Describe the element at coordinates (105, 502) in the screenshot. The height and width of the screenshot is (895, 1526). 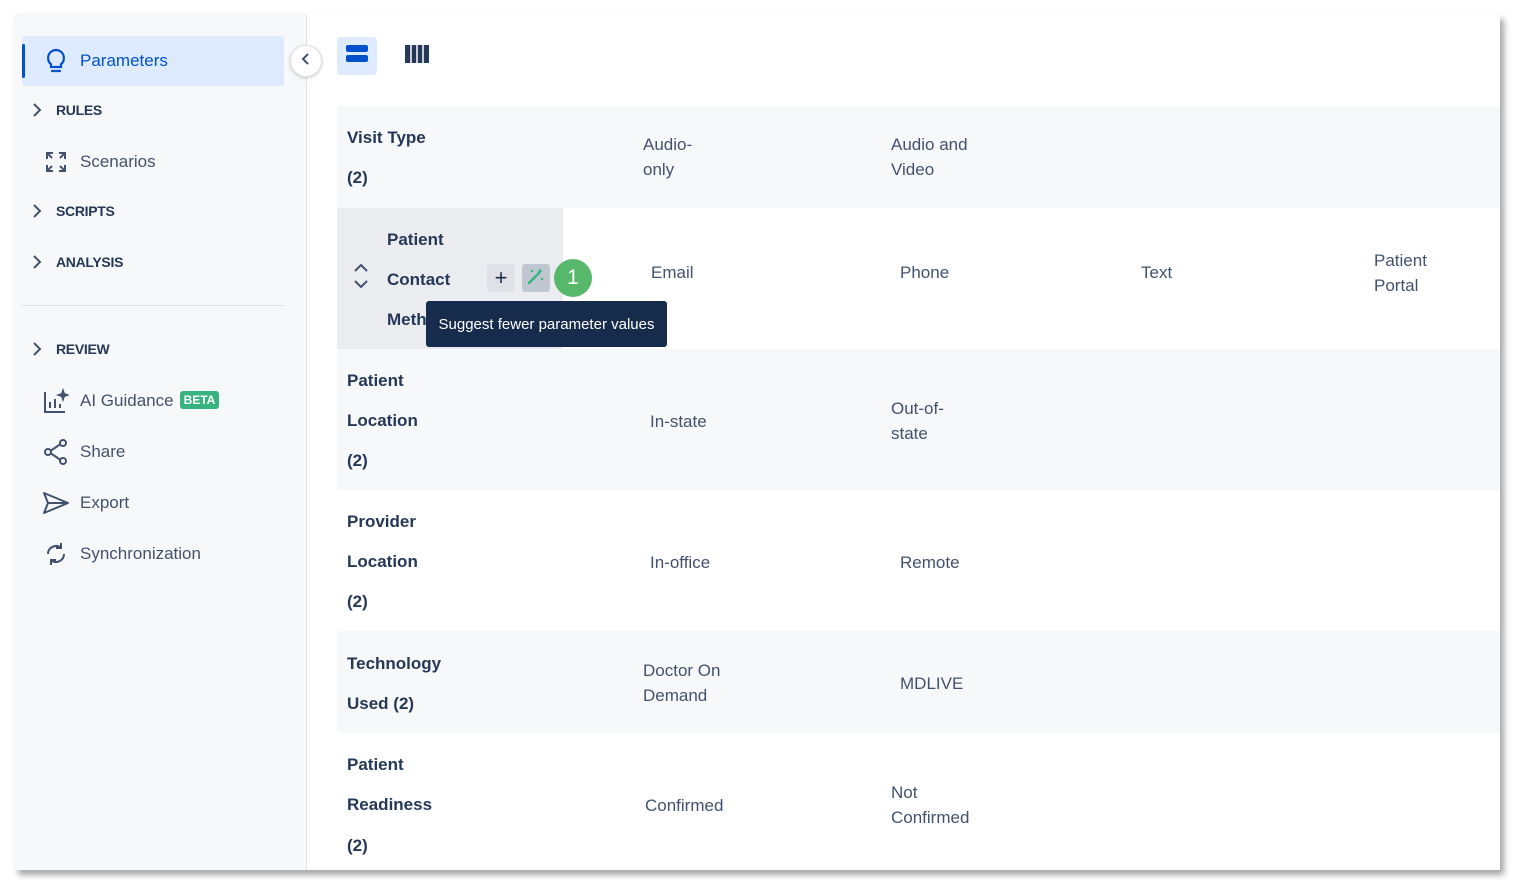
I see `sidebar-item-label: Export` at that location.